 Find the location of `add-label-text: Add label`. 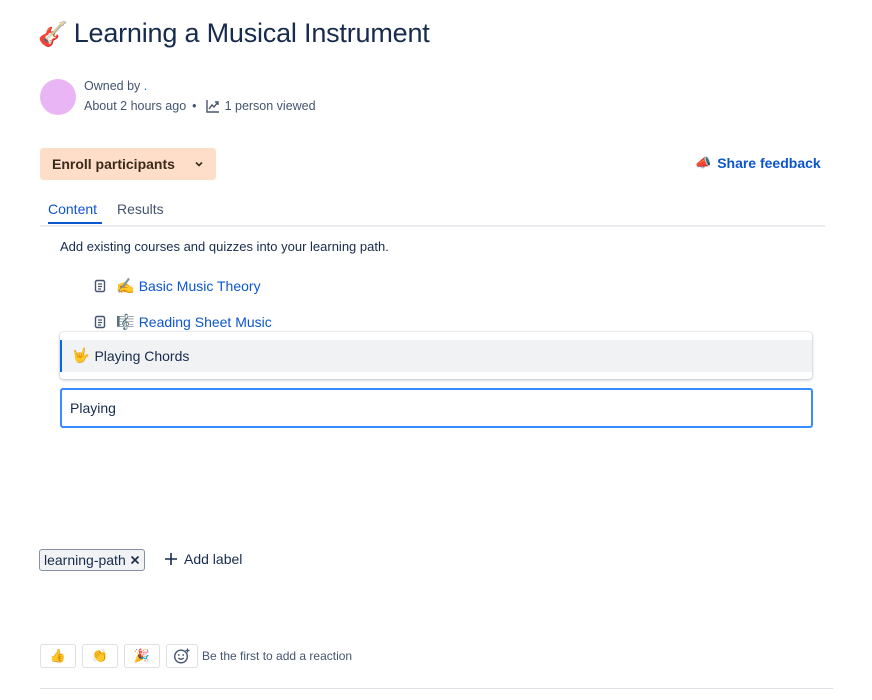

add-label-text: Add label is located at coordinates (213, 559).